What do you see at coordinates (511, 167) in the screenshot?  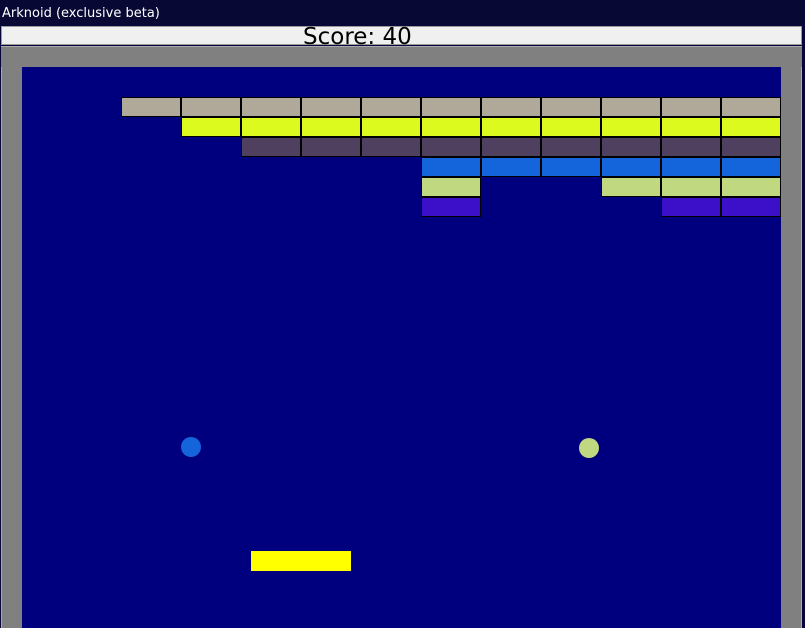 I see `brick-r4-c7` at bounding box center [511, 167].